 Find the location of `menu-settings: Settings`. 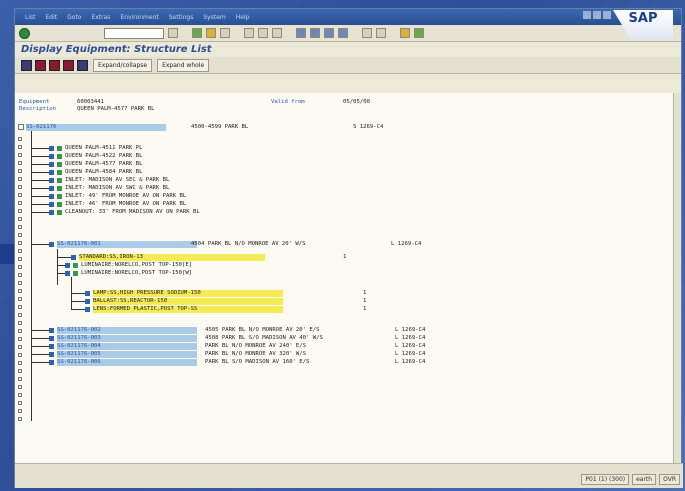

menu-settings: Settings is located at coordinates (181, 17).